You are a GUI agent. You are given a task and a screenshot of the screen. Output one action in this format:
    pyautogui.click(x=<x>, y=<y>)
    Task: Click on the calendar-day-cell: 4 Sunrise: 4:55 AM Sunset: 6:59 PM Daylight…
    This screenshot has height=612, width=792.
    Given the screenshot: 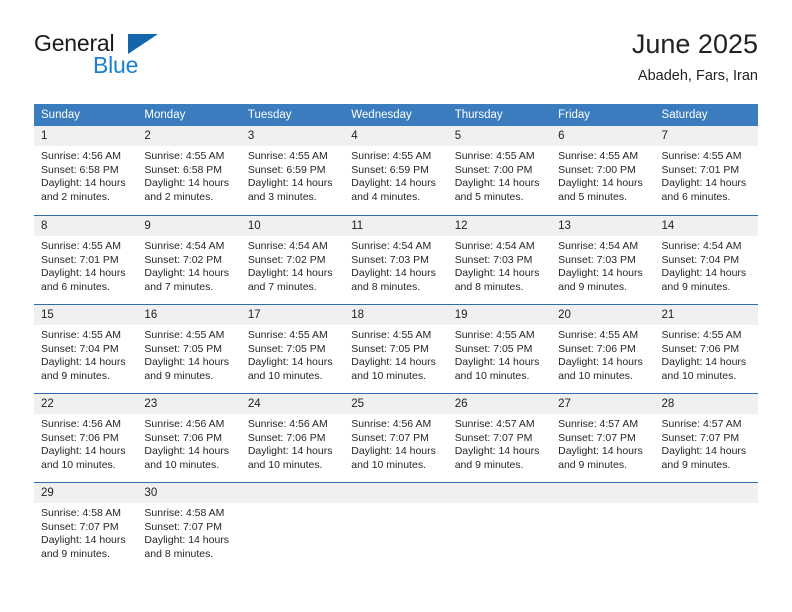 What is the action you would take?
    pyautogui.click(x=396, y=170)
    